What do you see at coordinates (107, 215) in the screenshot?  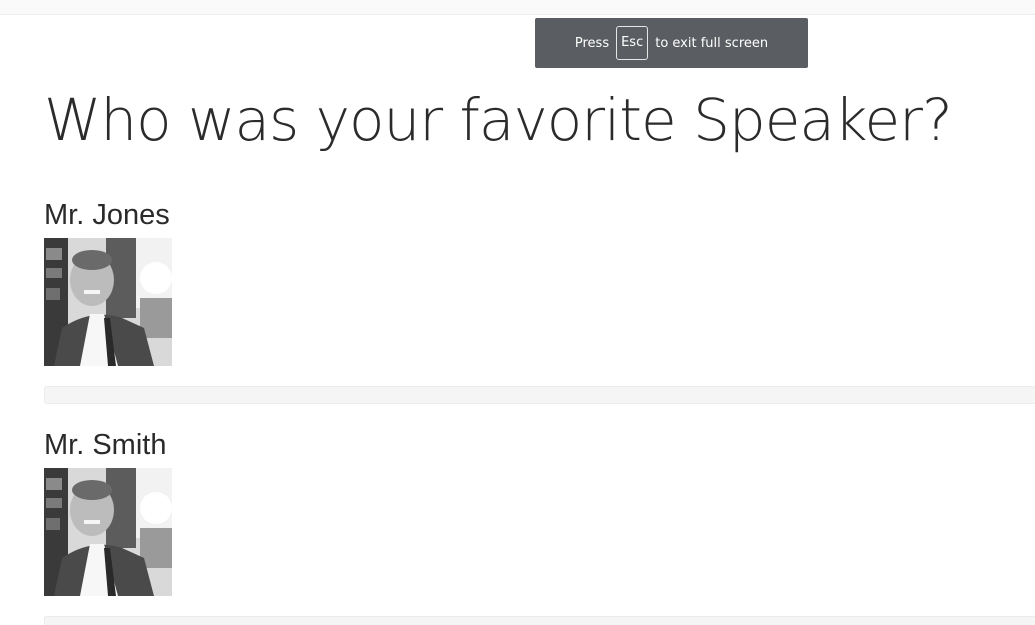 I see `option-name: Mr. Jones` at bounding box center [107, 215].